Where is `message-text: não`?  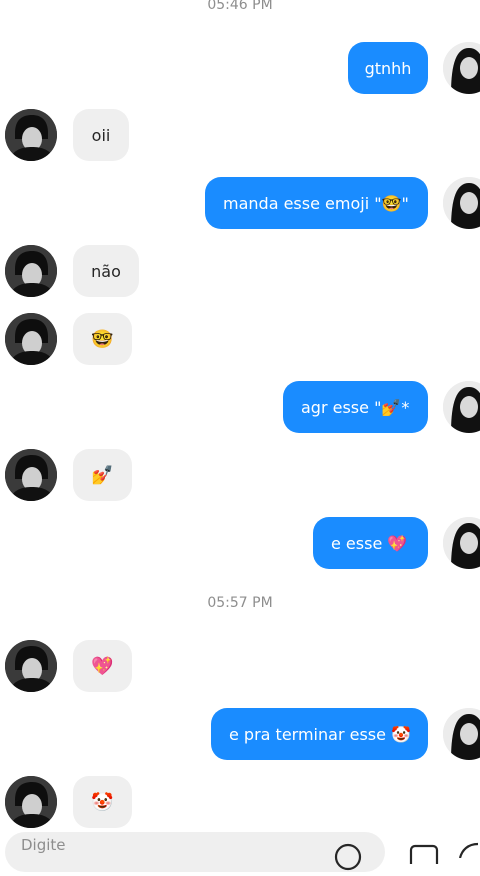
message-text: não is located at coordinates (106, 271).